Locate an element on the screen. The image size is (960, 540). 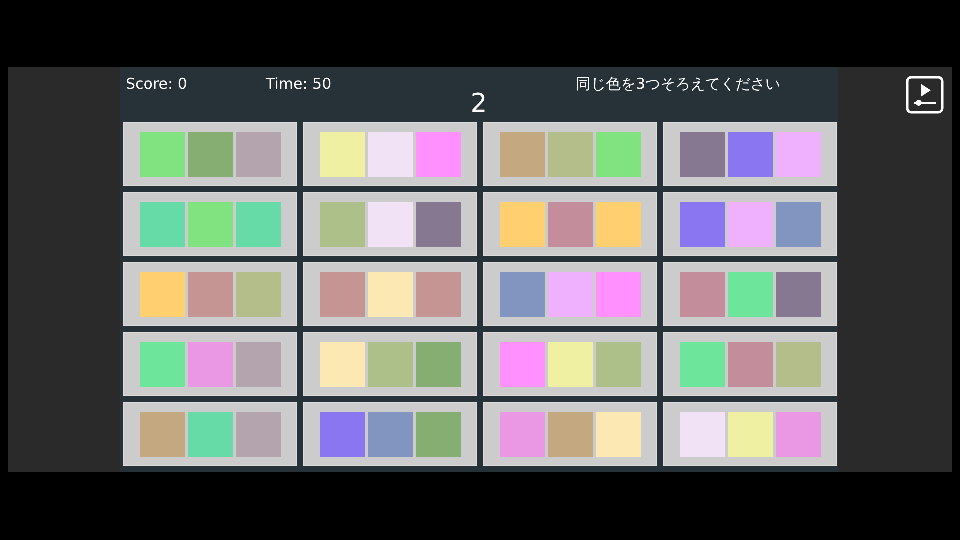
instruction-text: 同じ色を3つそろえてください is located at coordinates (678, 84).